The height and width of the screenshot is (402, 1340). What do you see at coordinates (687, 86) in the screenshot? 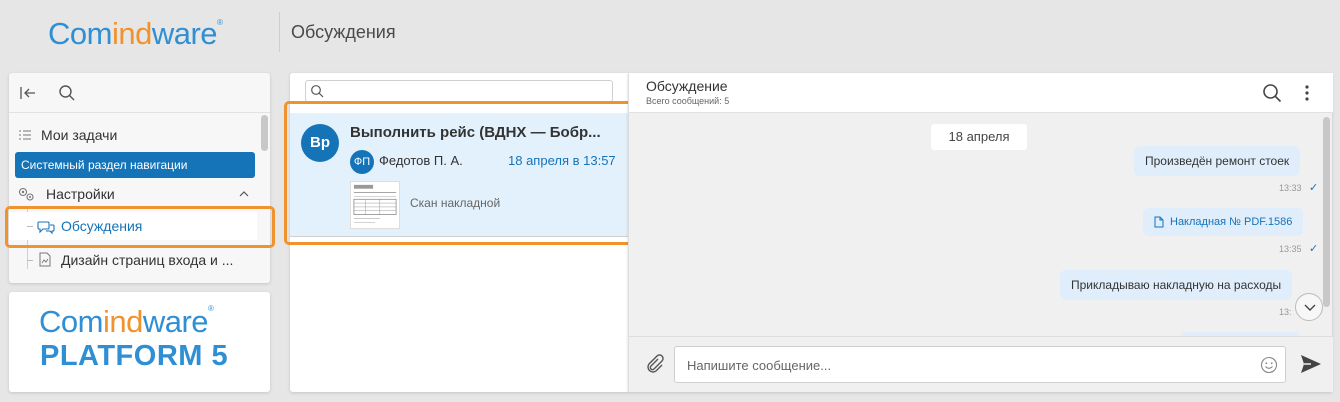
I see `chat-title: Обсуждение` at bounding box center [687, 86].